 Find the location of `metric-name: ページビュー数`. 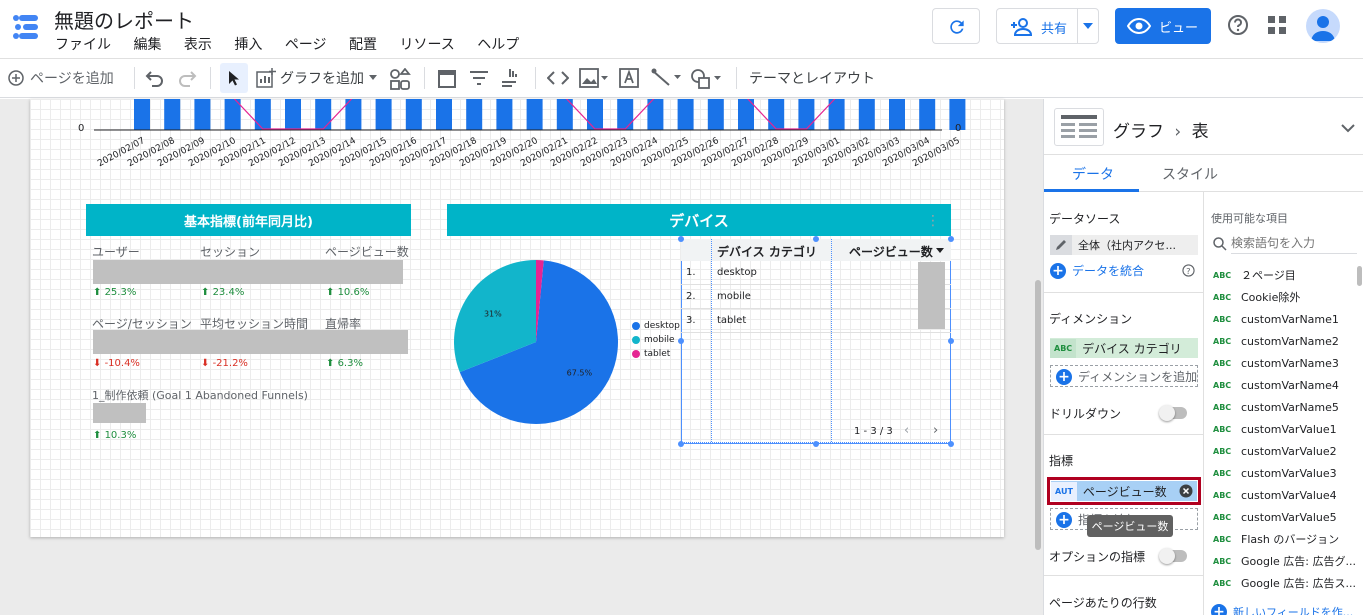

metric-name: ページビュー数 is located at coordinates (1124, 491).